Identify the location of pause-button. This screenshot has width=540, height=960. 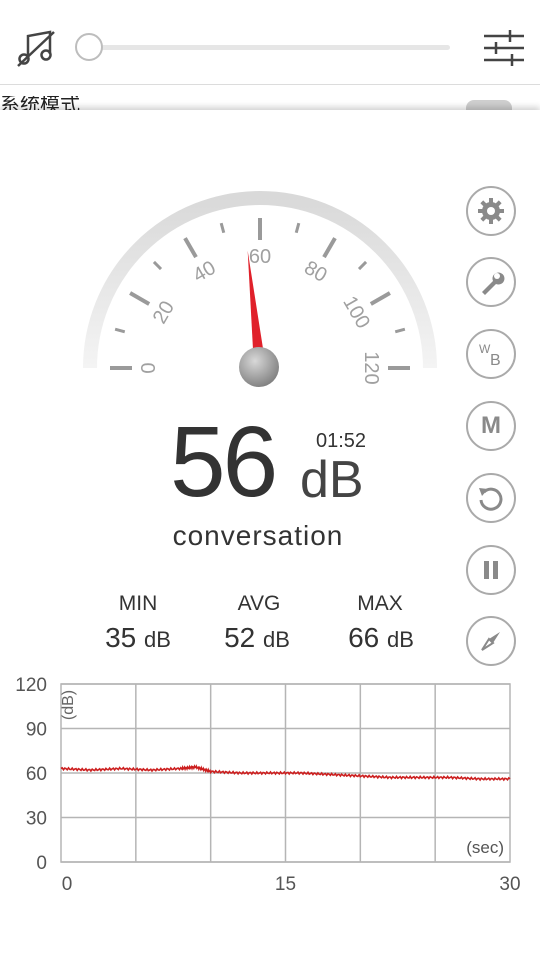
(491, 570).